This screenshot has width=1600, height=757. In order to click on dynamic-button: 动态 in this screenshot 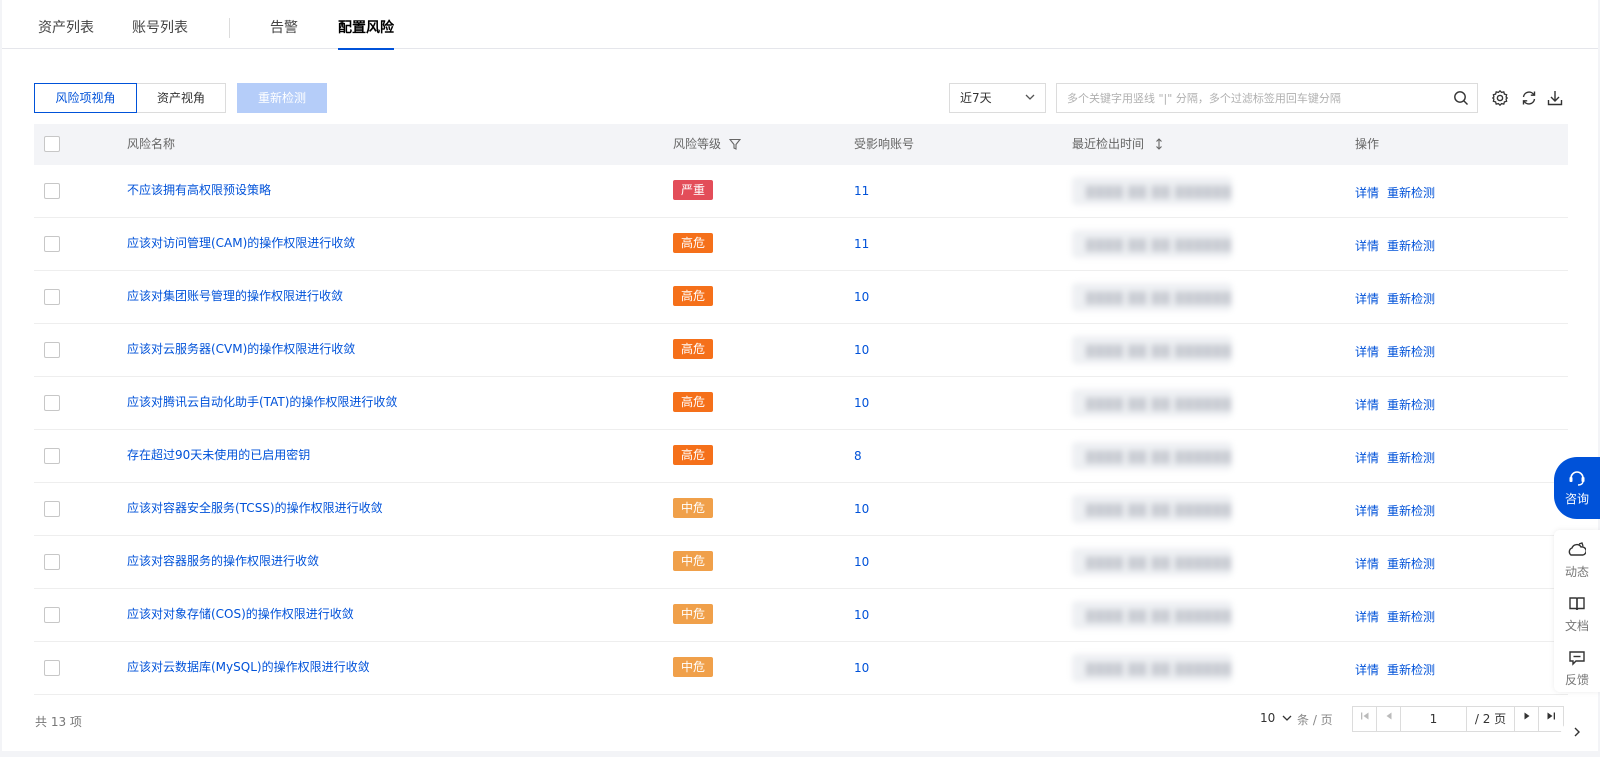, I will do `click(1577, 561)`.